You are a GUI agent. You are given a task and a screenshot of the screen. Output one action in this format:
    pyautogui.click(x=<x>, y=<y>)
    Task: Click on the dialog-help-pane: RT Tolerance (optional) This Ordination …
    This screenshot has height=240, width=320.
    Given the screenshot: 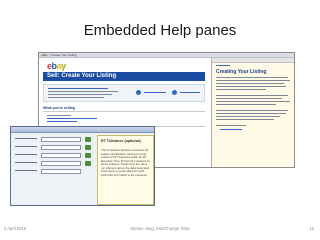 What is the action you would take?
    pyautogui.click(x=125, y=170)
    